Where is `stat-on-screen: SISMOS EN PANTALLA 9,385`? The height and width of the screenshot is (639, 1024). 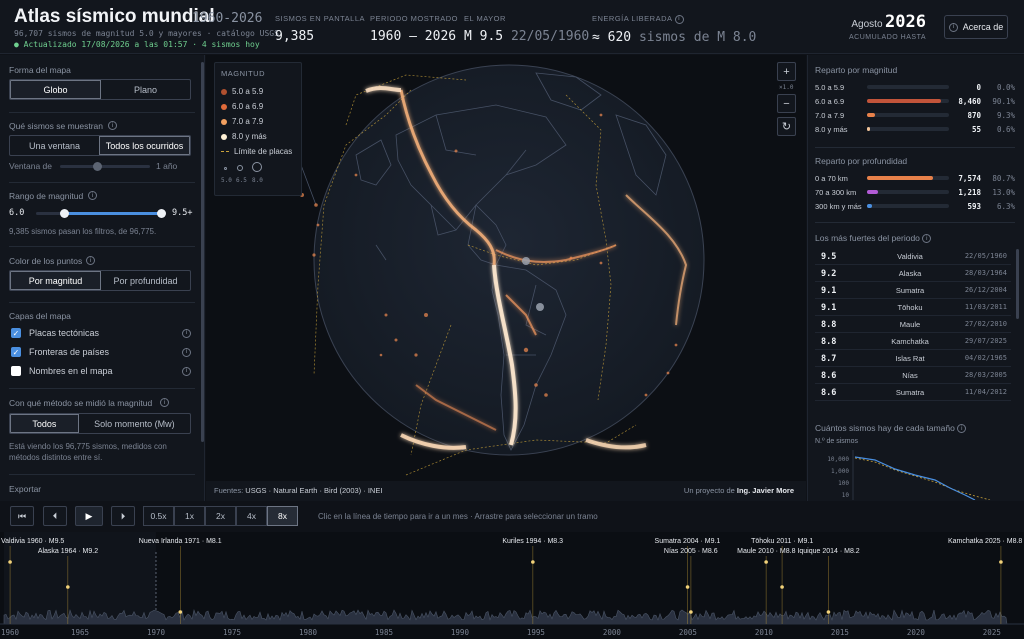
stat-on-screen: SISMOS EN PANTALLA 9,385 is located at coordinates (320, 29).